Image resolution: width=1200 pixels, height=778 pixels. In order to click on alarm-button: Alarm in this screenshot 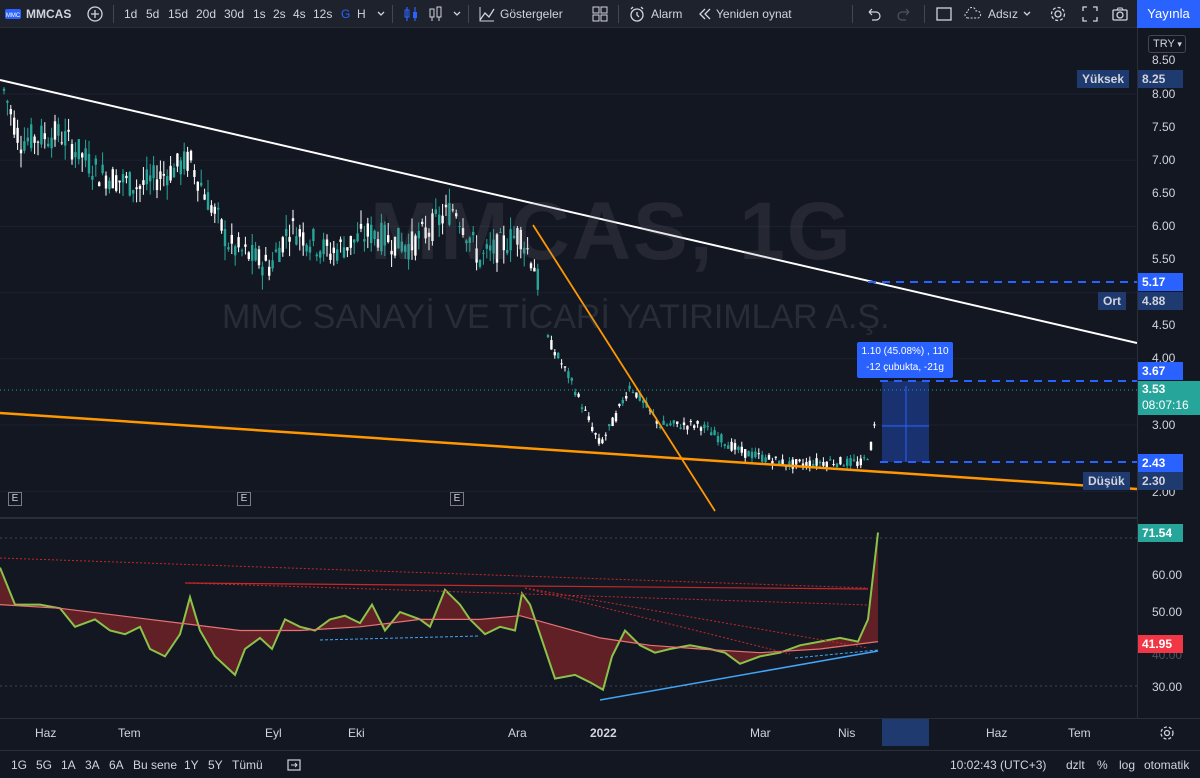, I will do `click(666, 14)`.